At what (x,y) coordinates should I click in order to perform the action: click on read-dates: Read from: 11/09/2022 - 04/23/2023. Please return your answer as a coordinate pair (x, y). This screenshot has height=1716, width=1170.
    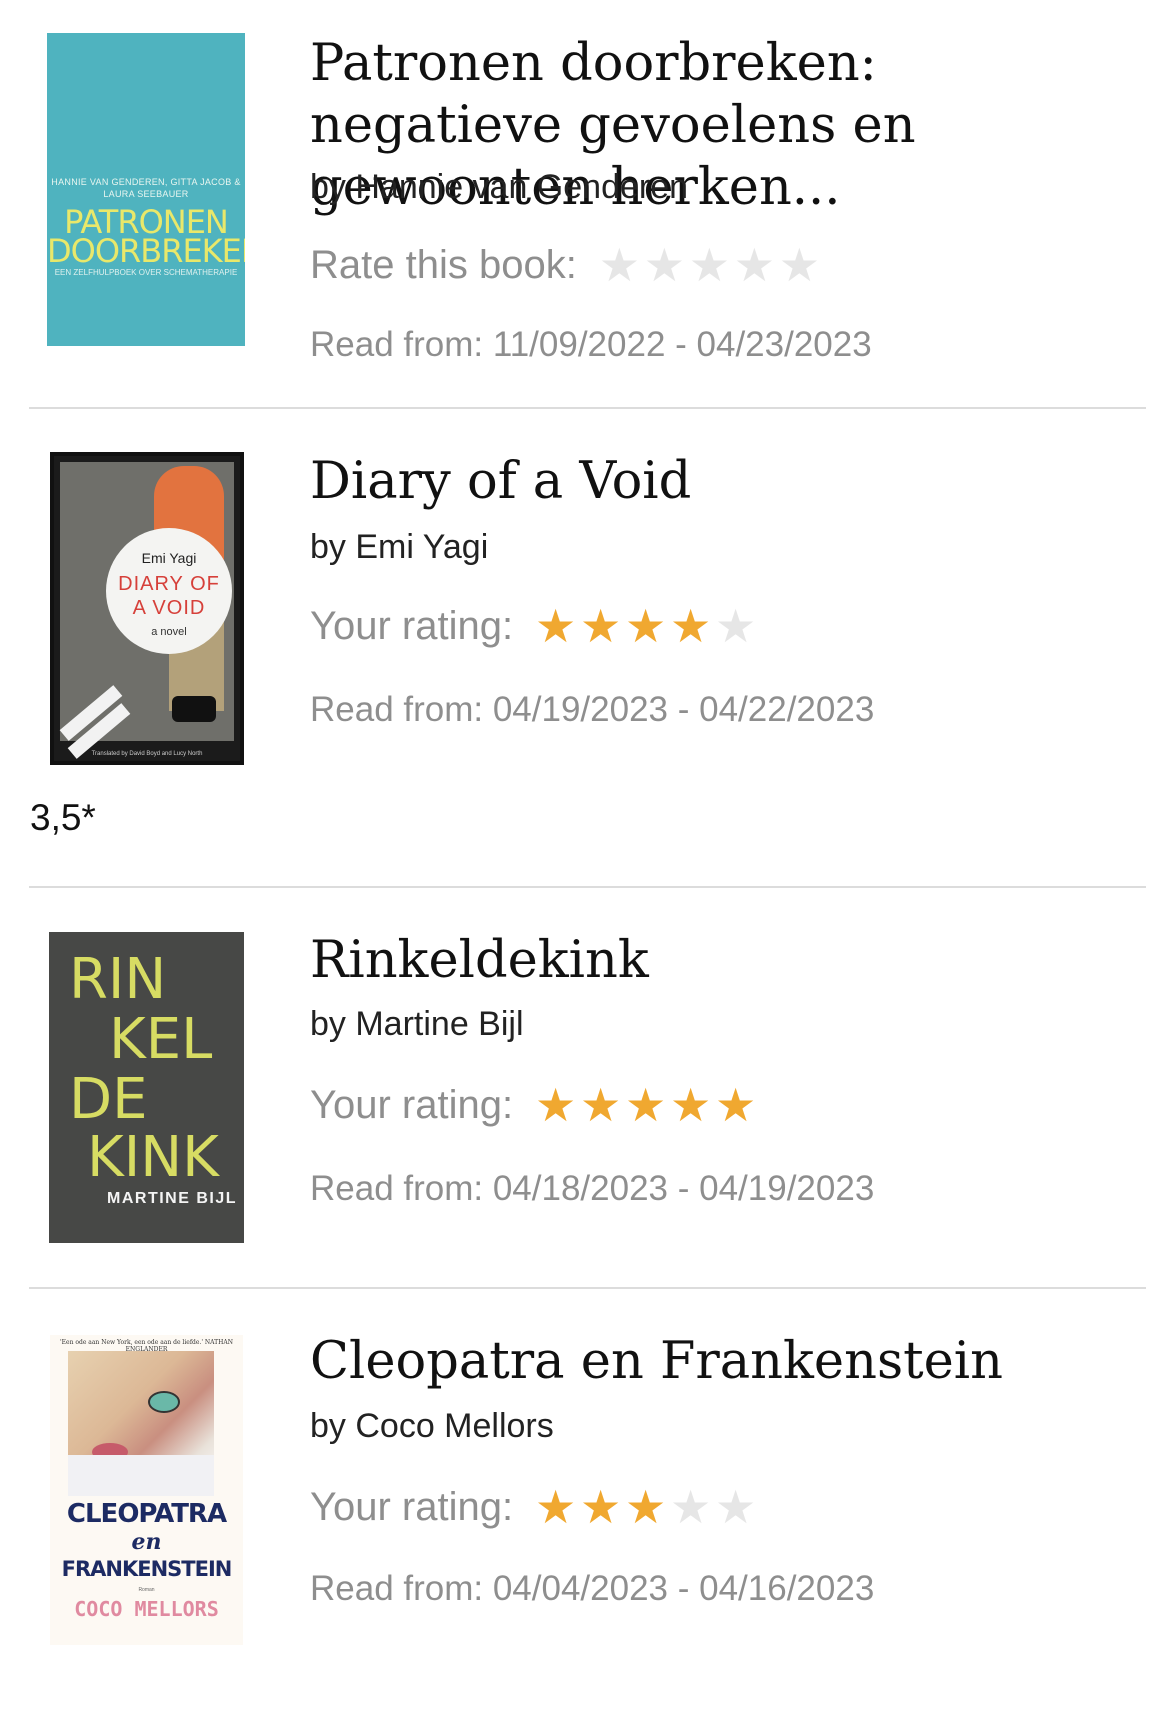
    Looking at the image, I should click on (591, 344).